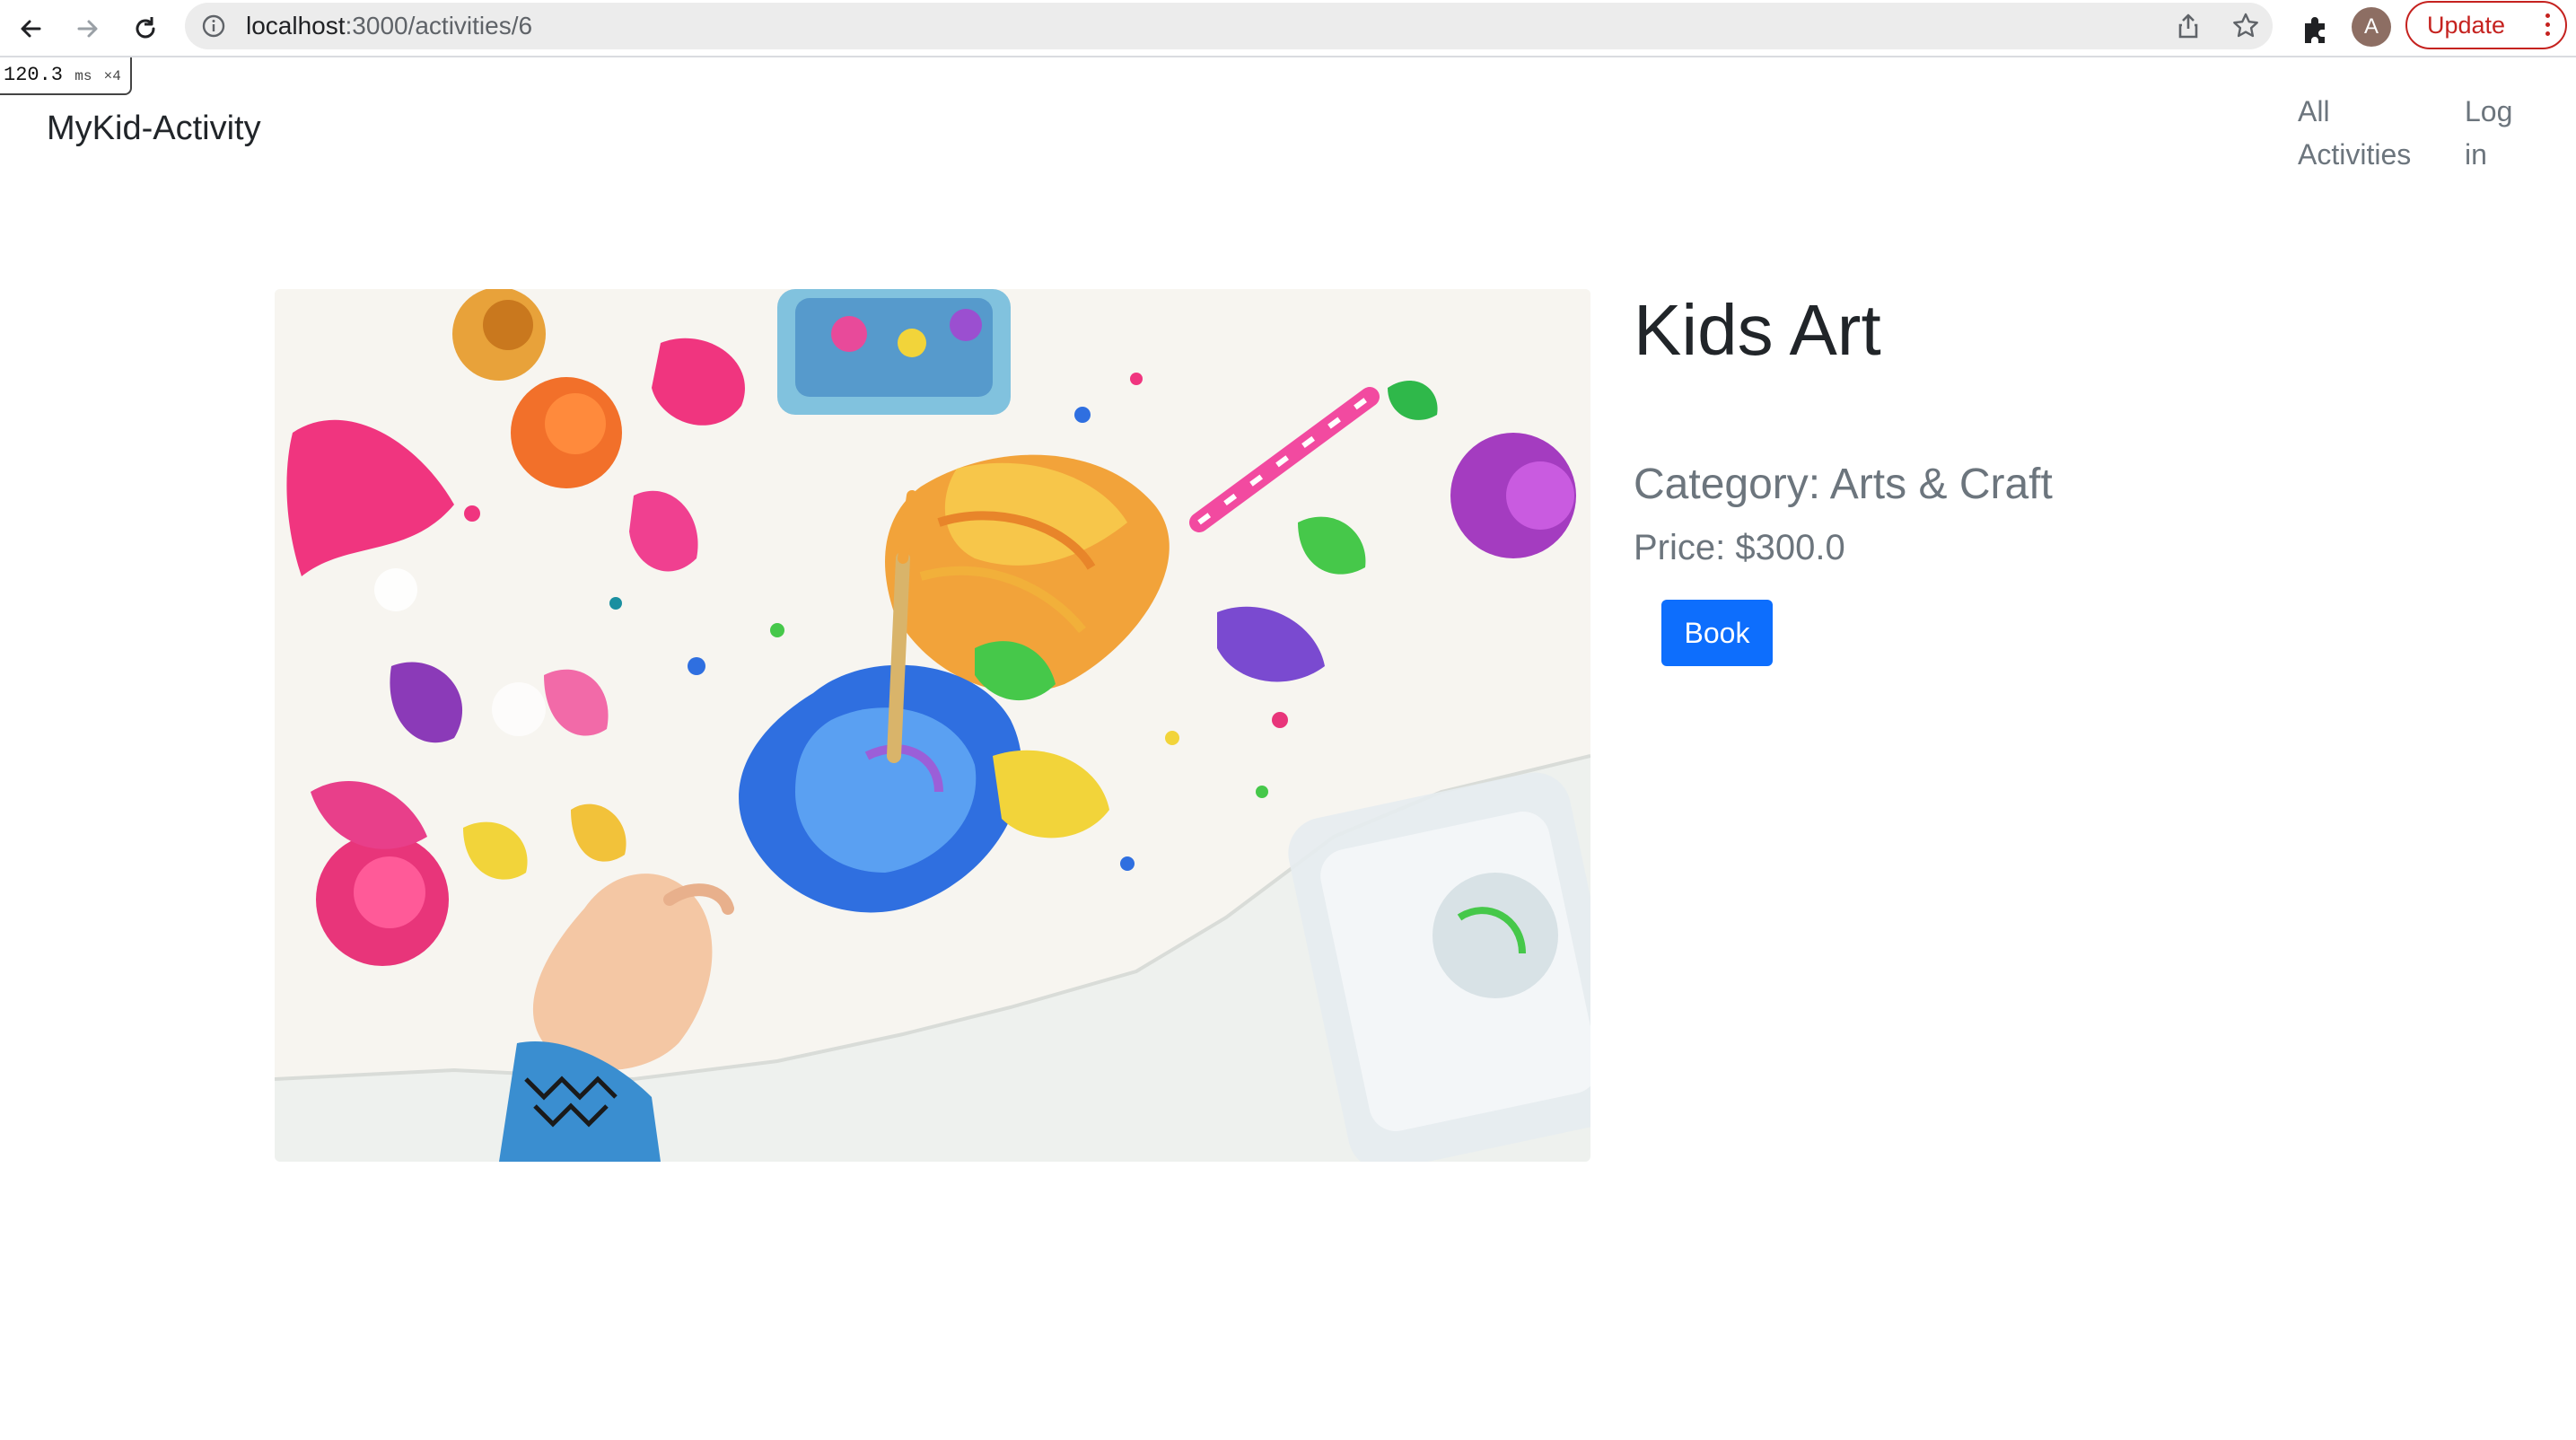 Image resolution: width=2576 pixels, height=1440 pixels. What do you see at coordinates (2355, 154) in the screenshot?
I see `nav-link-line: Activities` at bounding box center [2355, 154].